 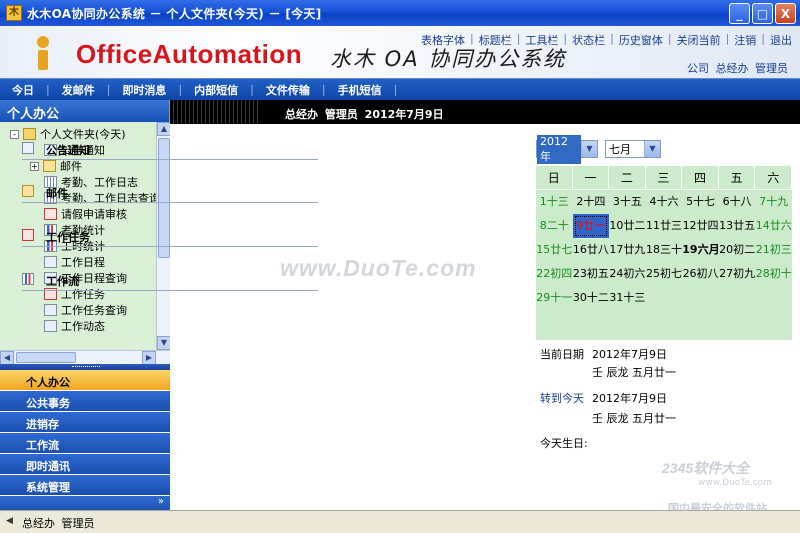 I want to click on calendar-day: 1十三, so click(x=554, y=202).